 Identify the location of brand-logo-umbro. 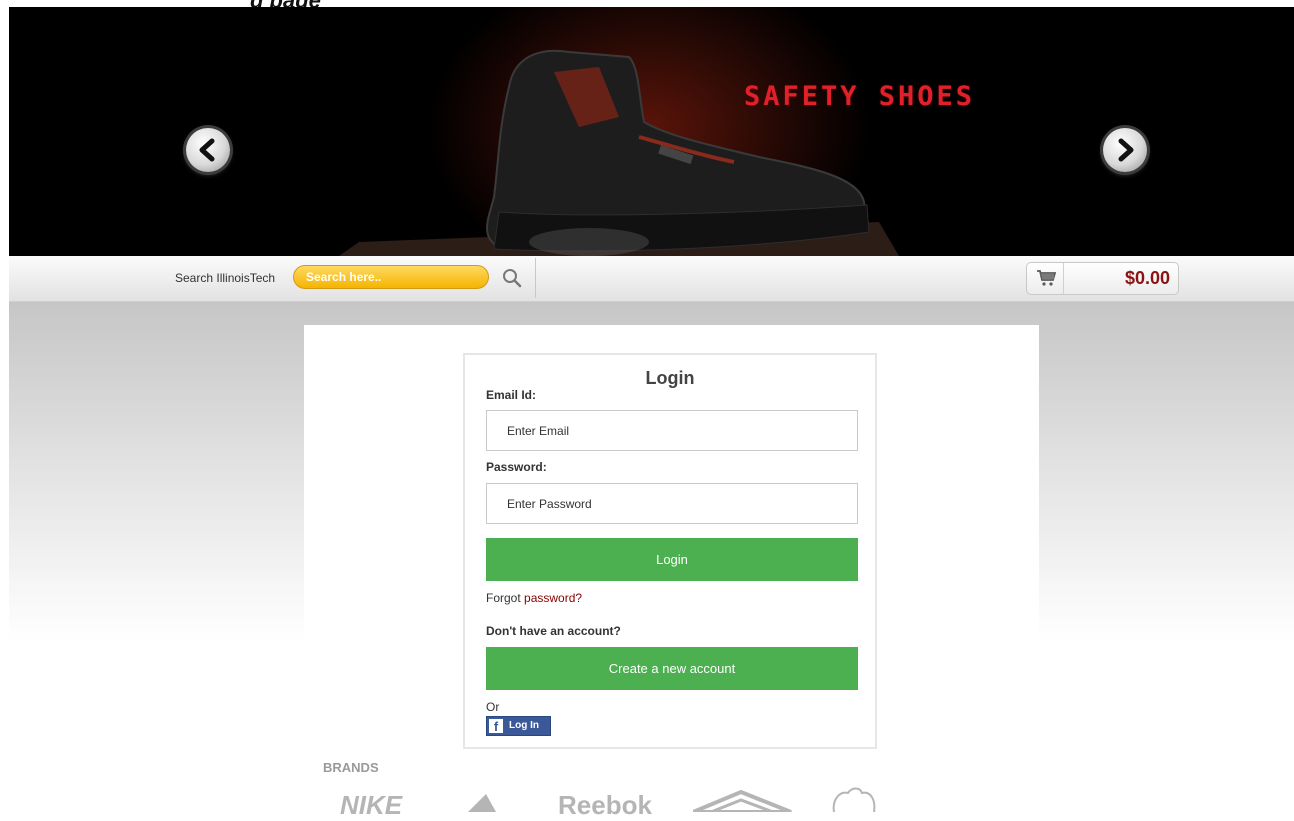
(742, 801).